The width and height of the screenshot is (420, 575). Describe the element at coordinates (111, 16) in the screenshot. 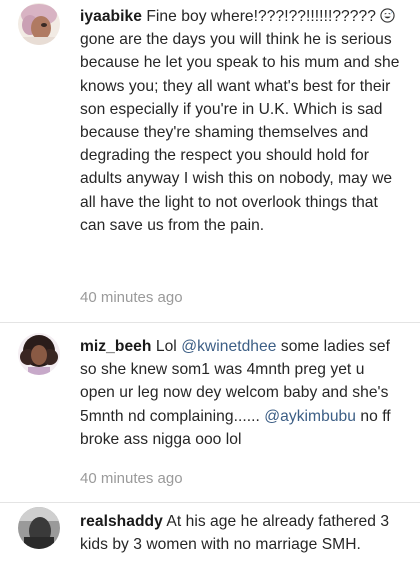

I see `username-link: iyaabike` at that location.